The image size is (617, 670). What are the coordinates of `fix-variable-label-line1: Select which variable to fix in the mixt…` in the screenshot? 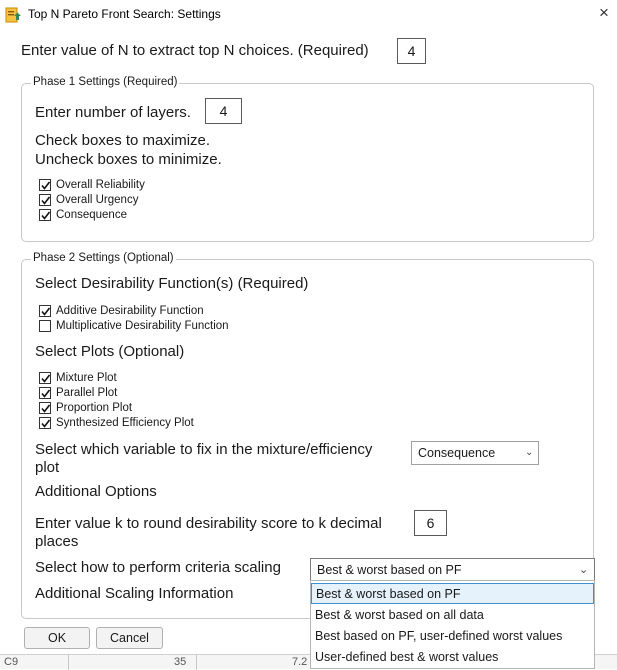 It's located at (204, 449).